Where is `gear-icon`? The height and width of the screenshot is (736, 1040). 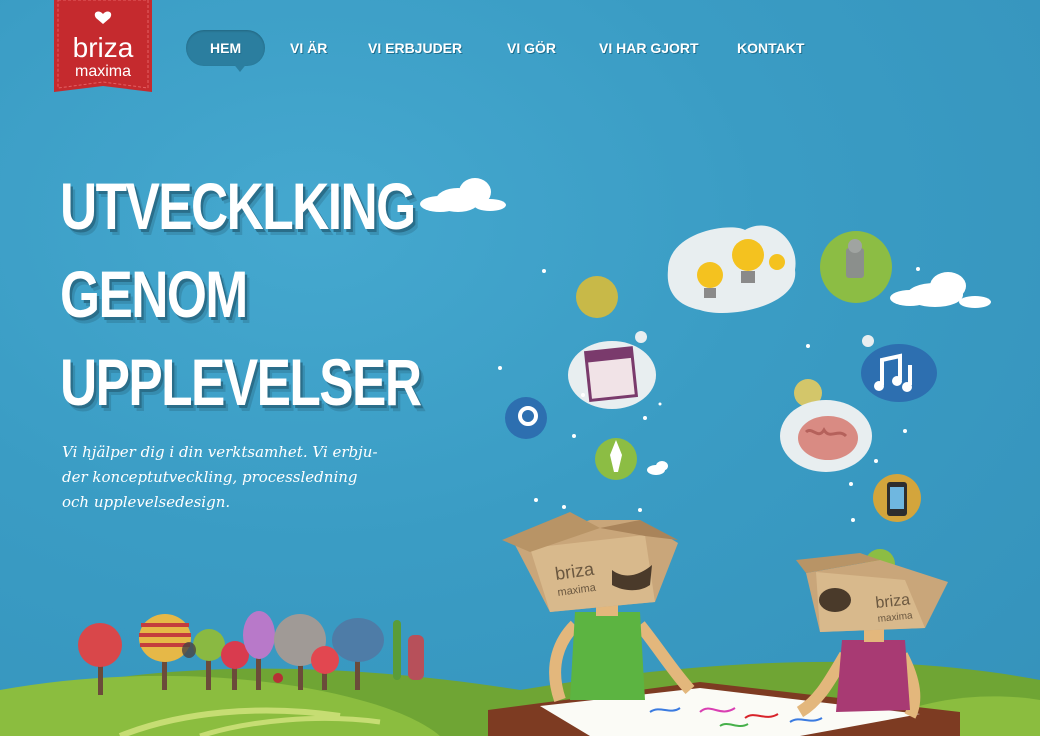
gear-icon is located at coordinates (526, 418).